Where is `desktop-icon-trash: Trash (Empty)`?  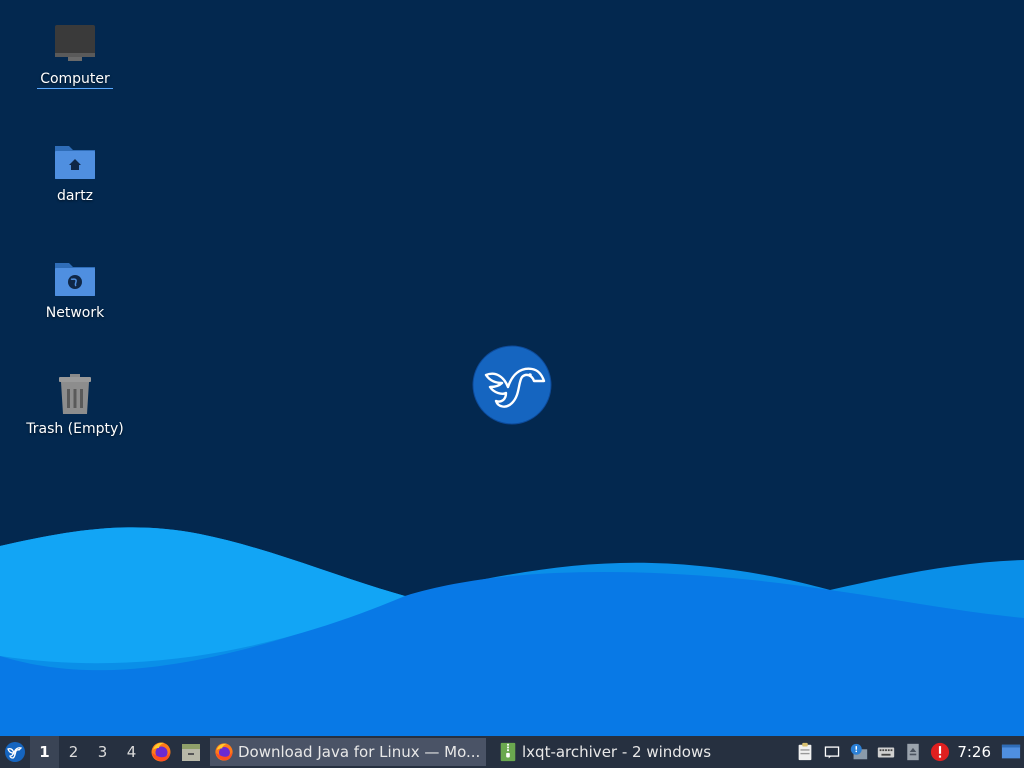
desktop-icon-trash: Trash (Empty) is located at coordinates (75, 405).